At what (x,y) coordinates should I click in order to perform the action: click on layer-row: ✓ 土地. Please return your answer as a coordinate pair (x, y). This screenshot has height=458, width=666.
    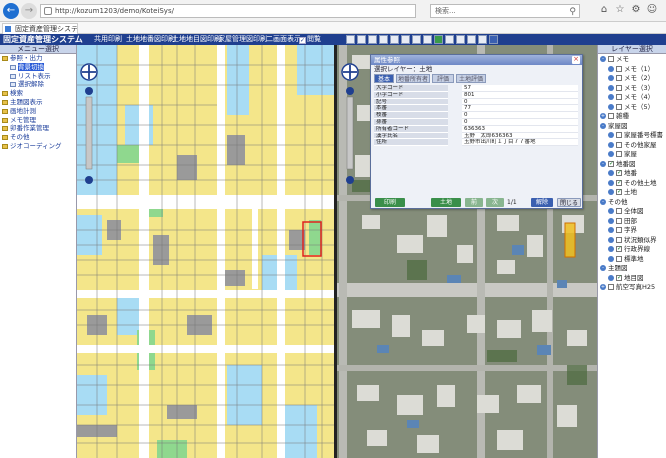
    Looking at the image, I should click on (632, 192).